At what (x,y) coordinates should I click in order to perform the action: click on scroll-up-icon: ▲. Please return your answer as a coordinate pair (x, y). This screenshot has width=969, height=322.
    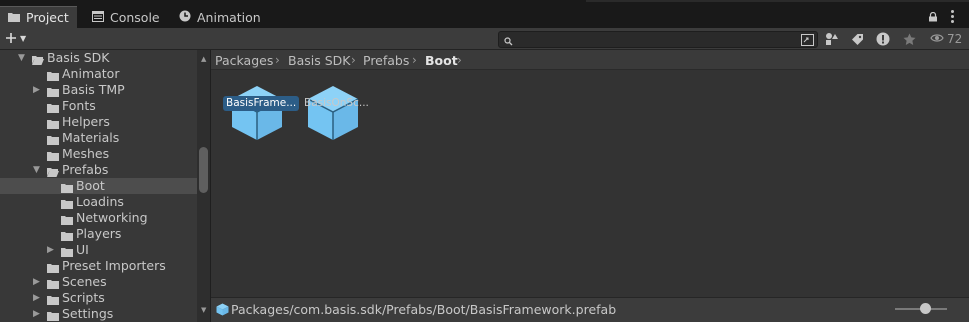
    Looking at the image, I should click on (203, 59).